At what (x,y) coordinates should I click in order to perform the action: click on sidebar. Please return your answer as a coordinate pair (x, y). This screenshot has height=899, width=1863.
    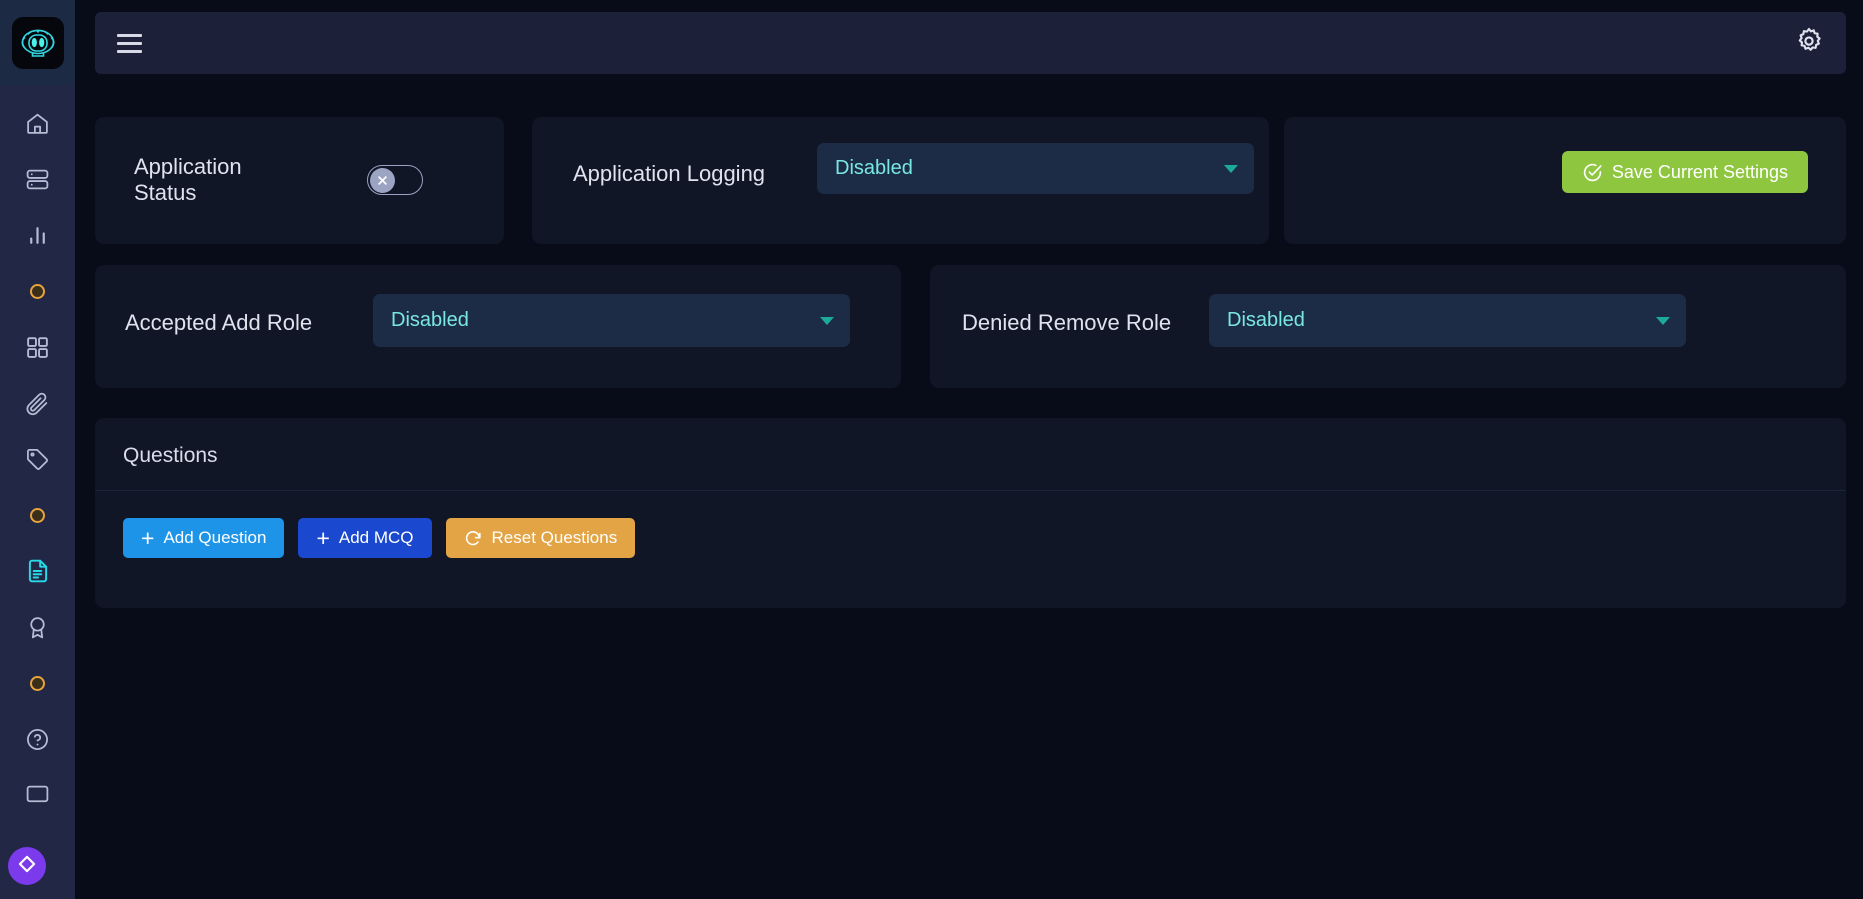
    Looking at the image, I should click on (37, 449).